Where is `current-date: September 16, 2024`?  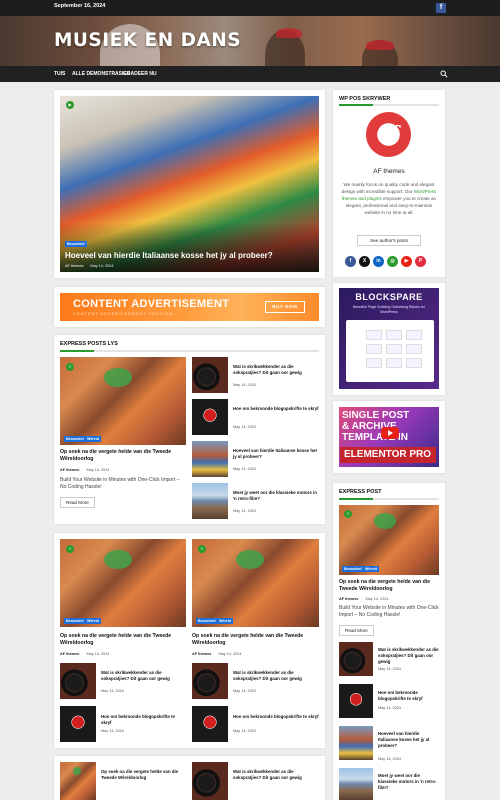
current-date: September 16, 2024 is located at coordinates (80, 6).